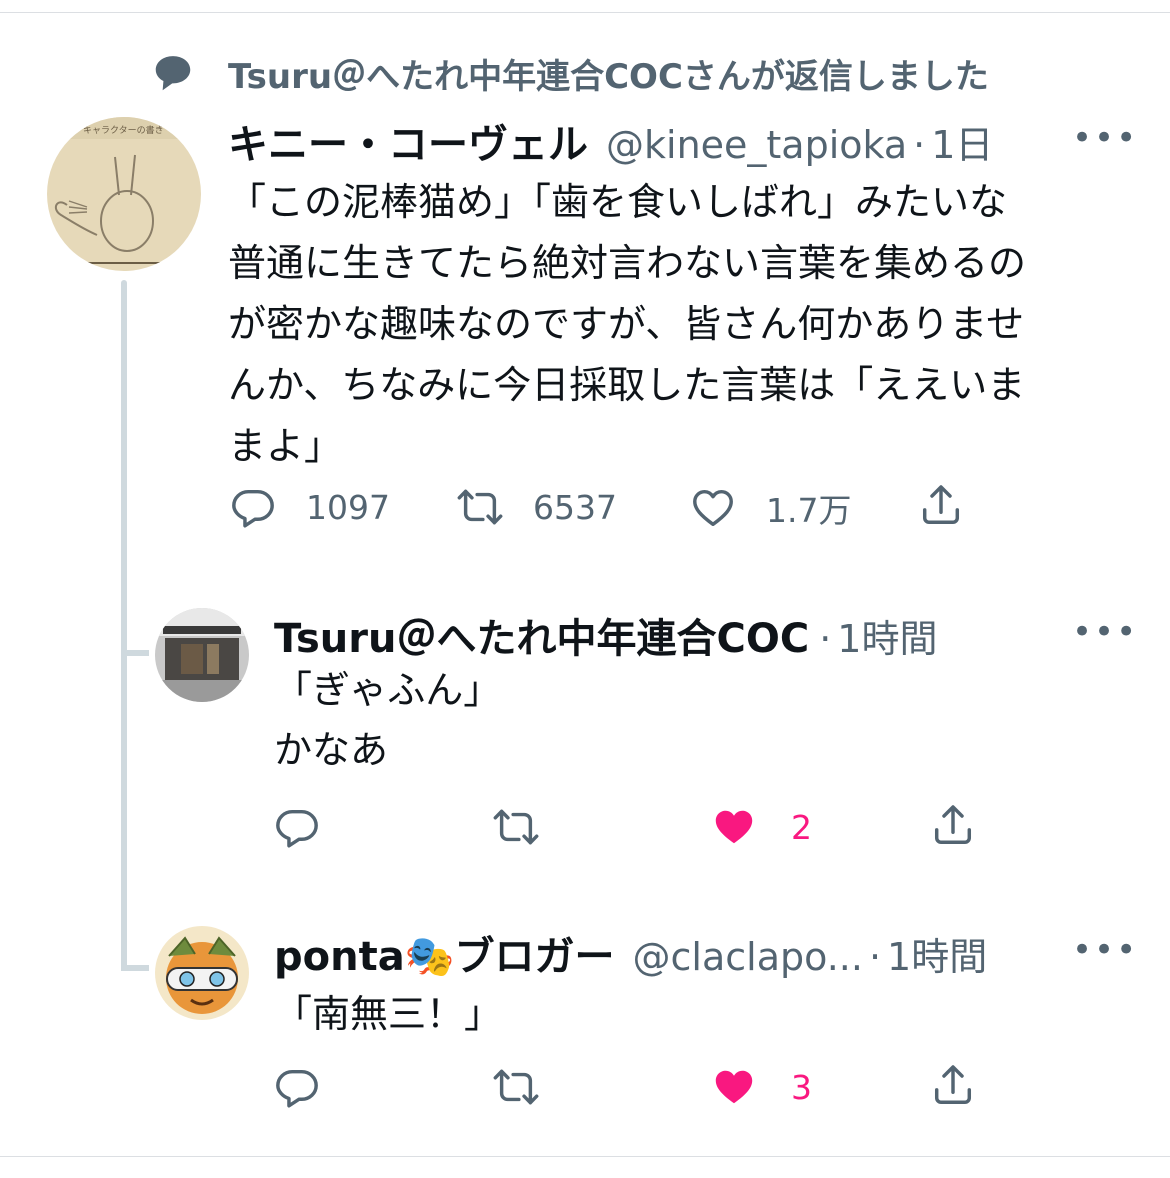 This screenshot has height=1178, width=1170. I want to click on tweet-header: Tsuru＠へたれ中年連合COC · 1時間, so click(605, 635).